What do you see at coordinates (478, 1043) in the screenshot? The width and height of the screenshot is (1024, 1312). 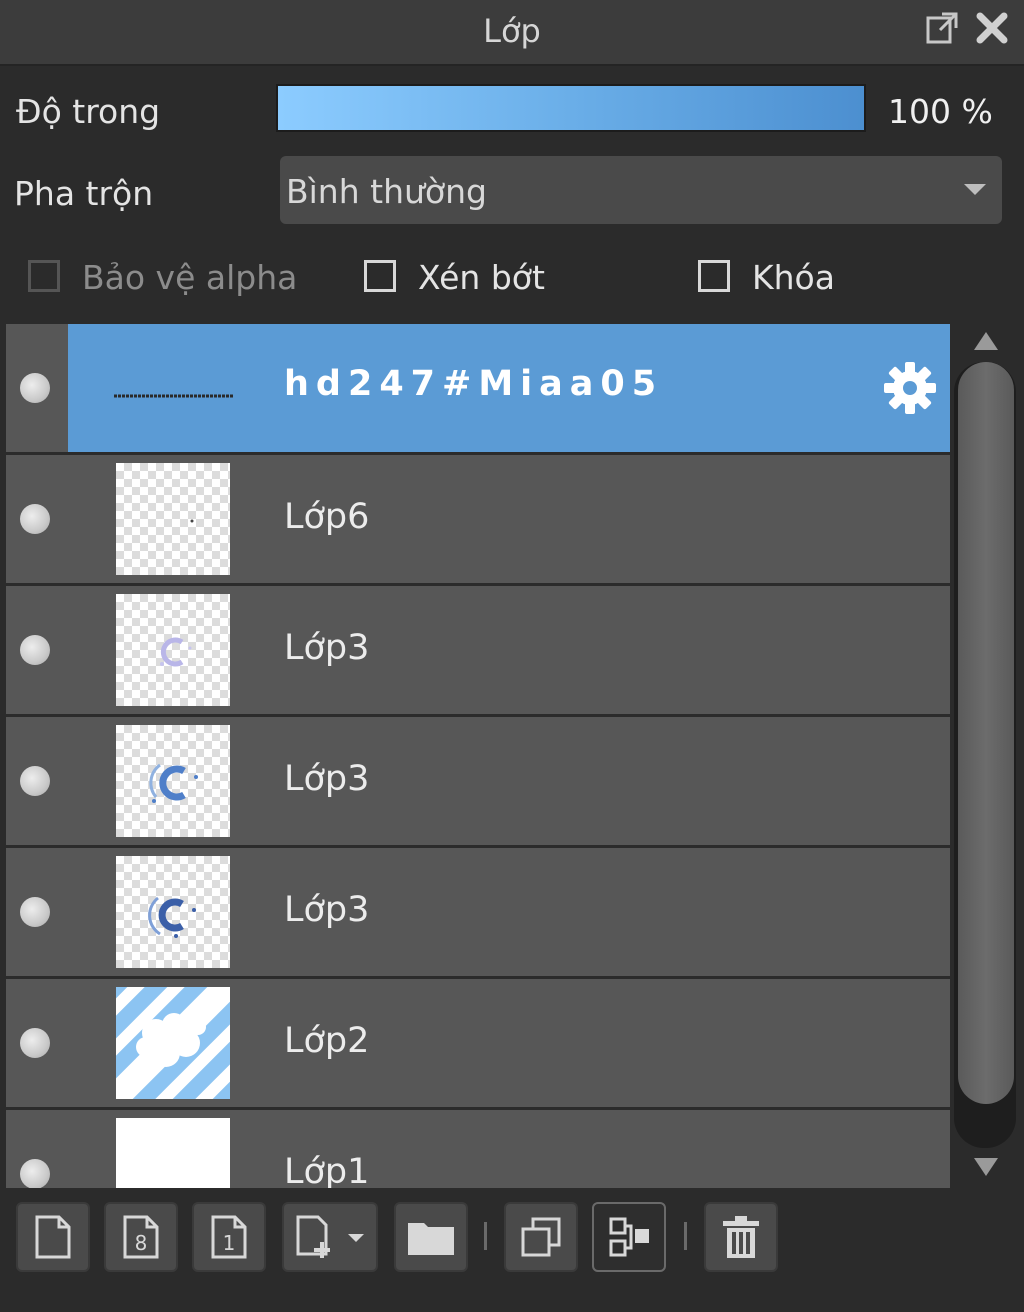 I see `layer-row: Lớp2` at bounding box center [478, 1043].